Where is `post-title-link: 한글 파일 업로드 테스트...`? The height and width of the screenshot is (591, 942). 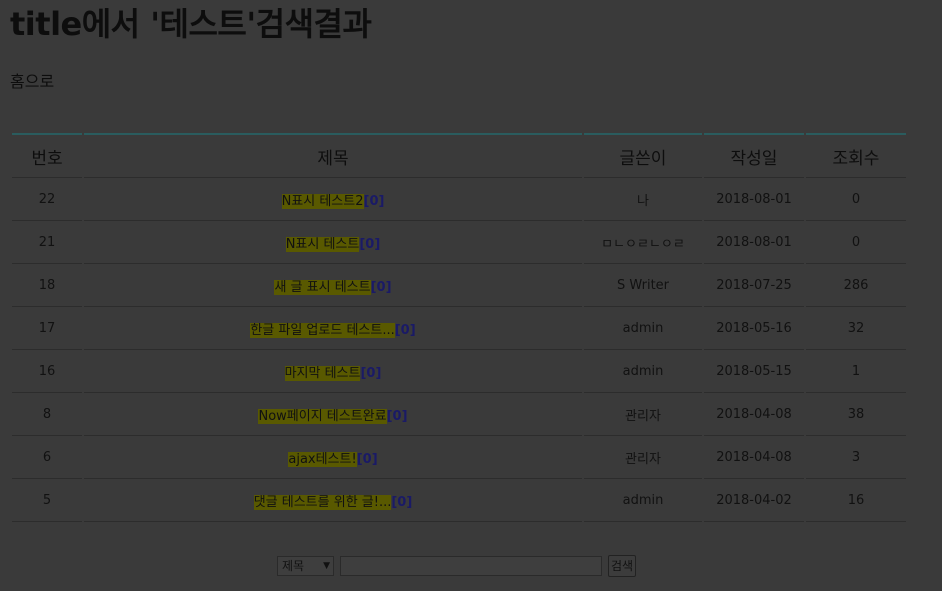 post-title-link: 한글 파일 업로드 테스트... is located at coordinates (322, 330).